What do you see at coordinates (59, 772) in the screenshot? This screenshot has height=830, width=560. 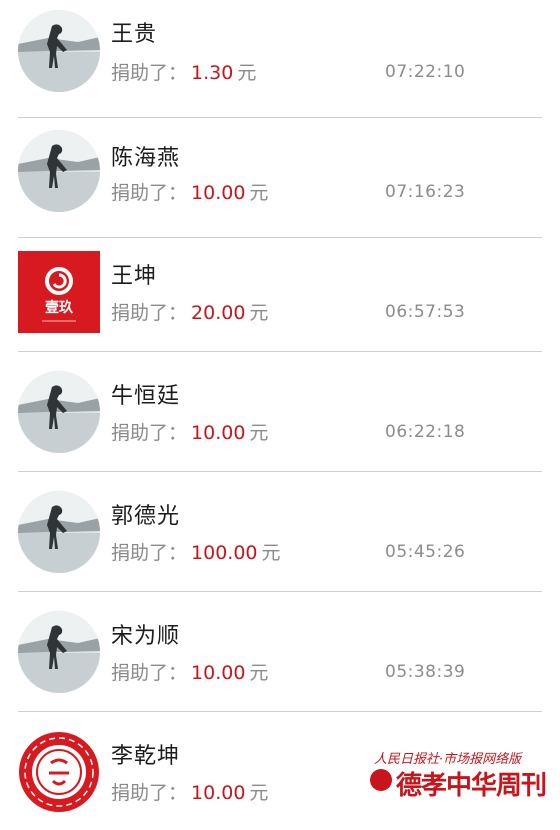 I see `seal-avatar-icon` at bounding box center [59, 772].